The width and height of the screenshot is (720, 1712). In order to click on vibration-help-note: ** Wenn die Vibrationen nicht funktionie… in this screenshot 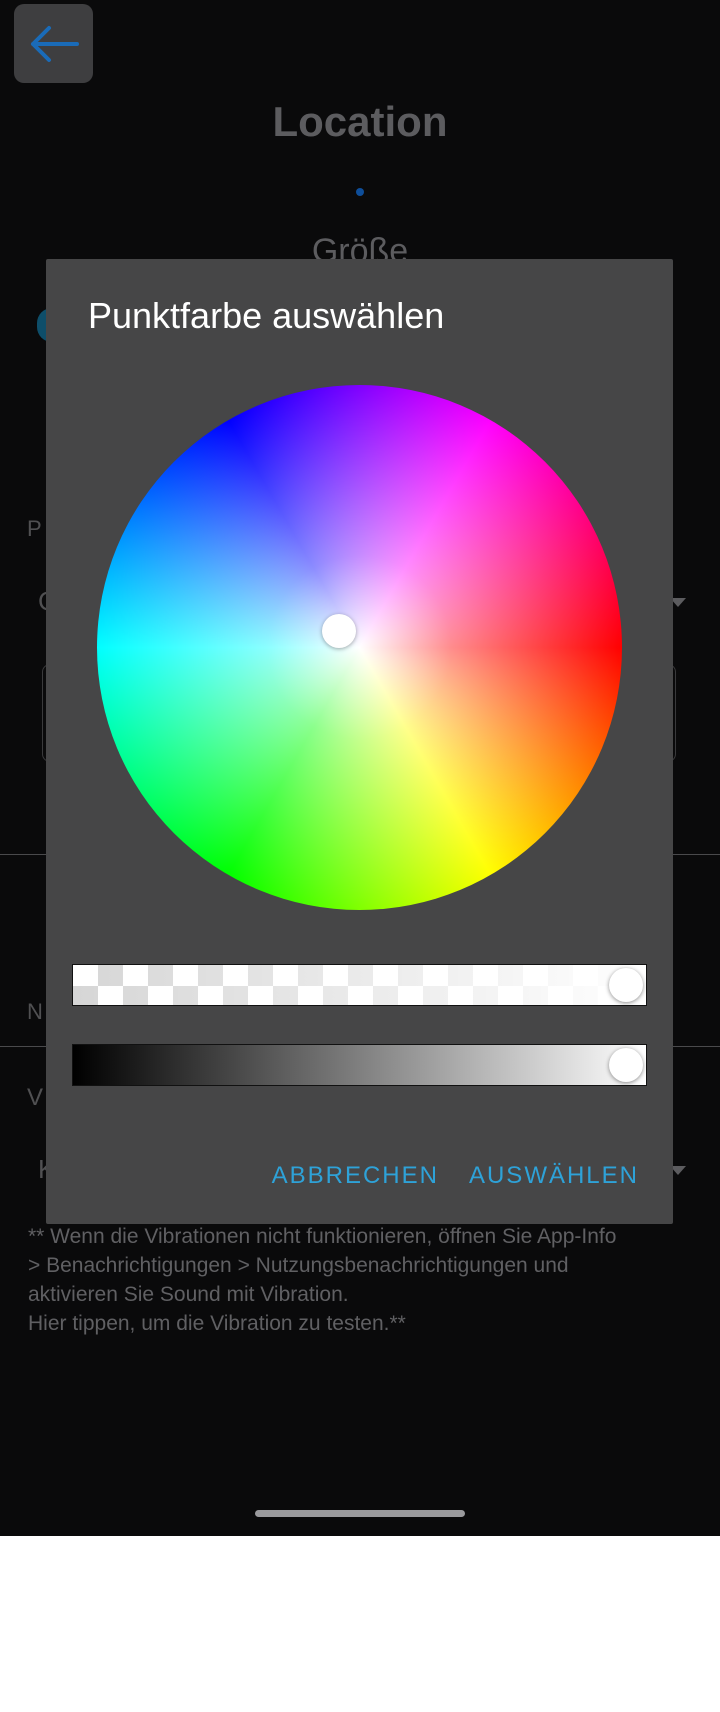, I will do `click(363, 1280)`.